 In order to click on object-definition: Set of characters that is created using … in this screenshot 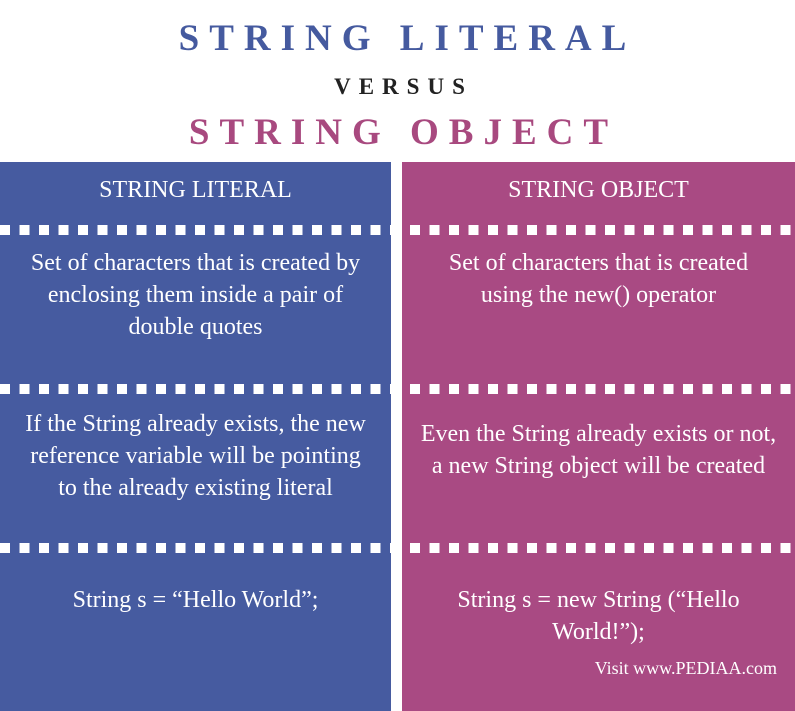, I will do `click(598, 279)`.